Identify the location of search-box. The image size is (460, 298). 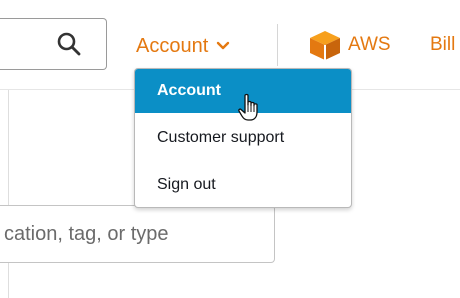
(53, 44).